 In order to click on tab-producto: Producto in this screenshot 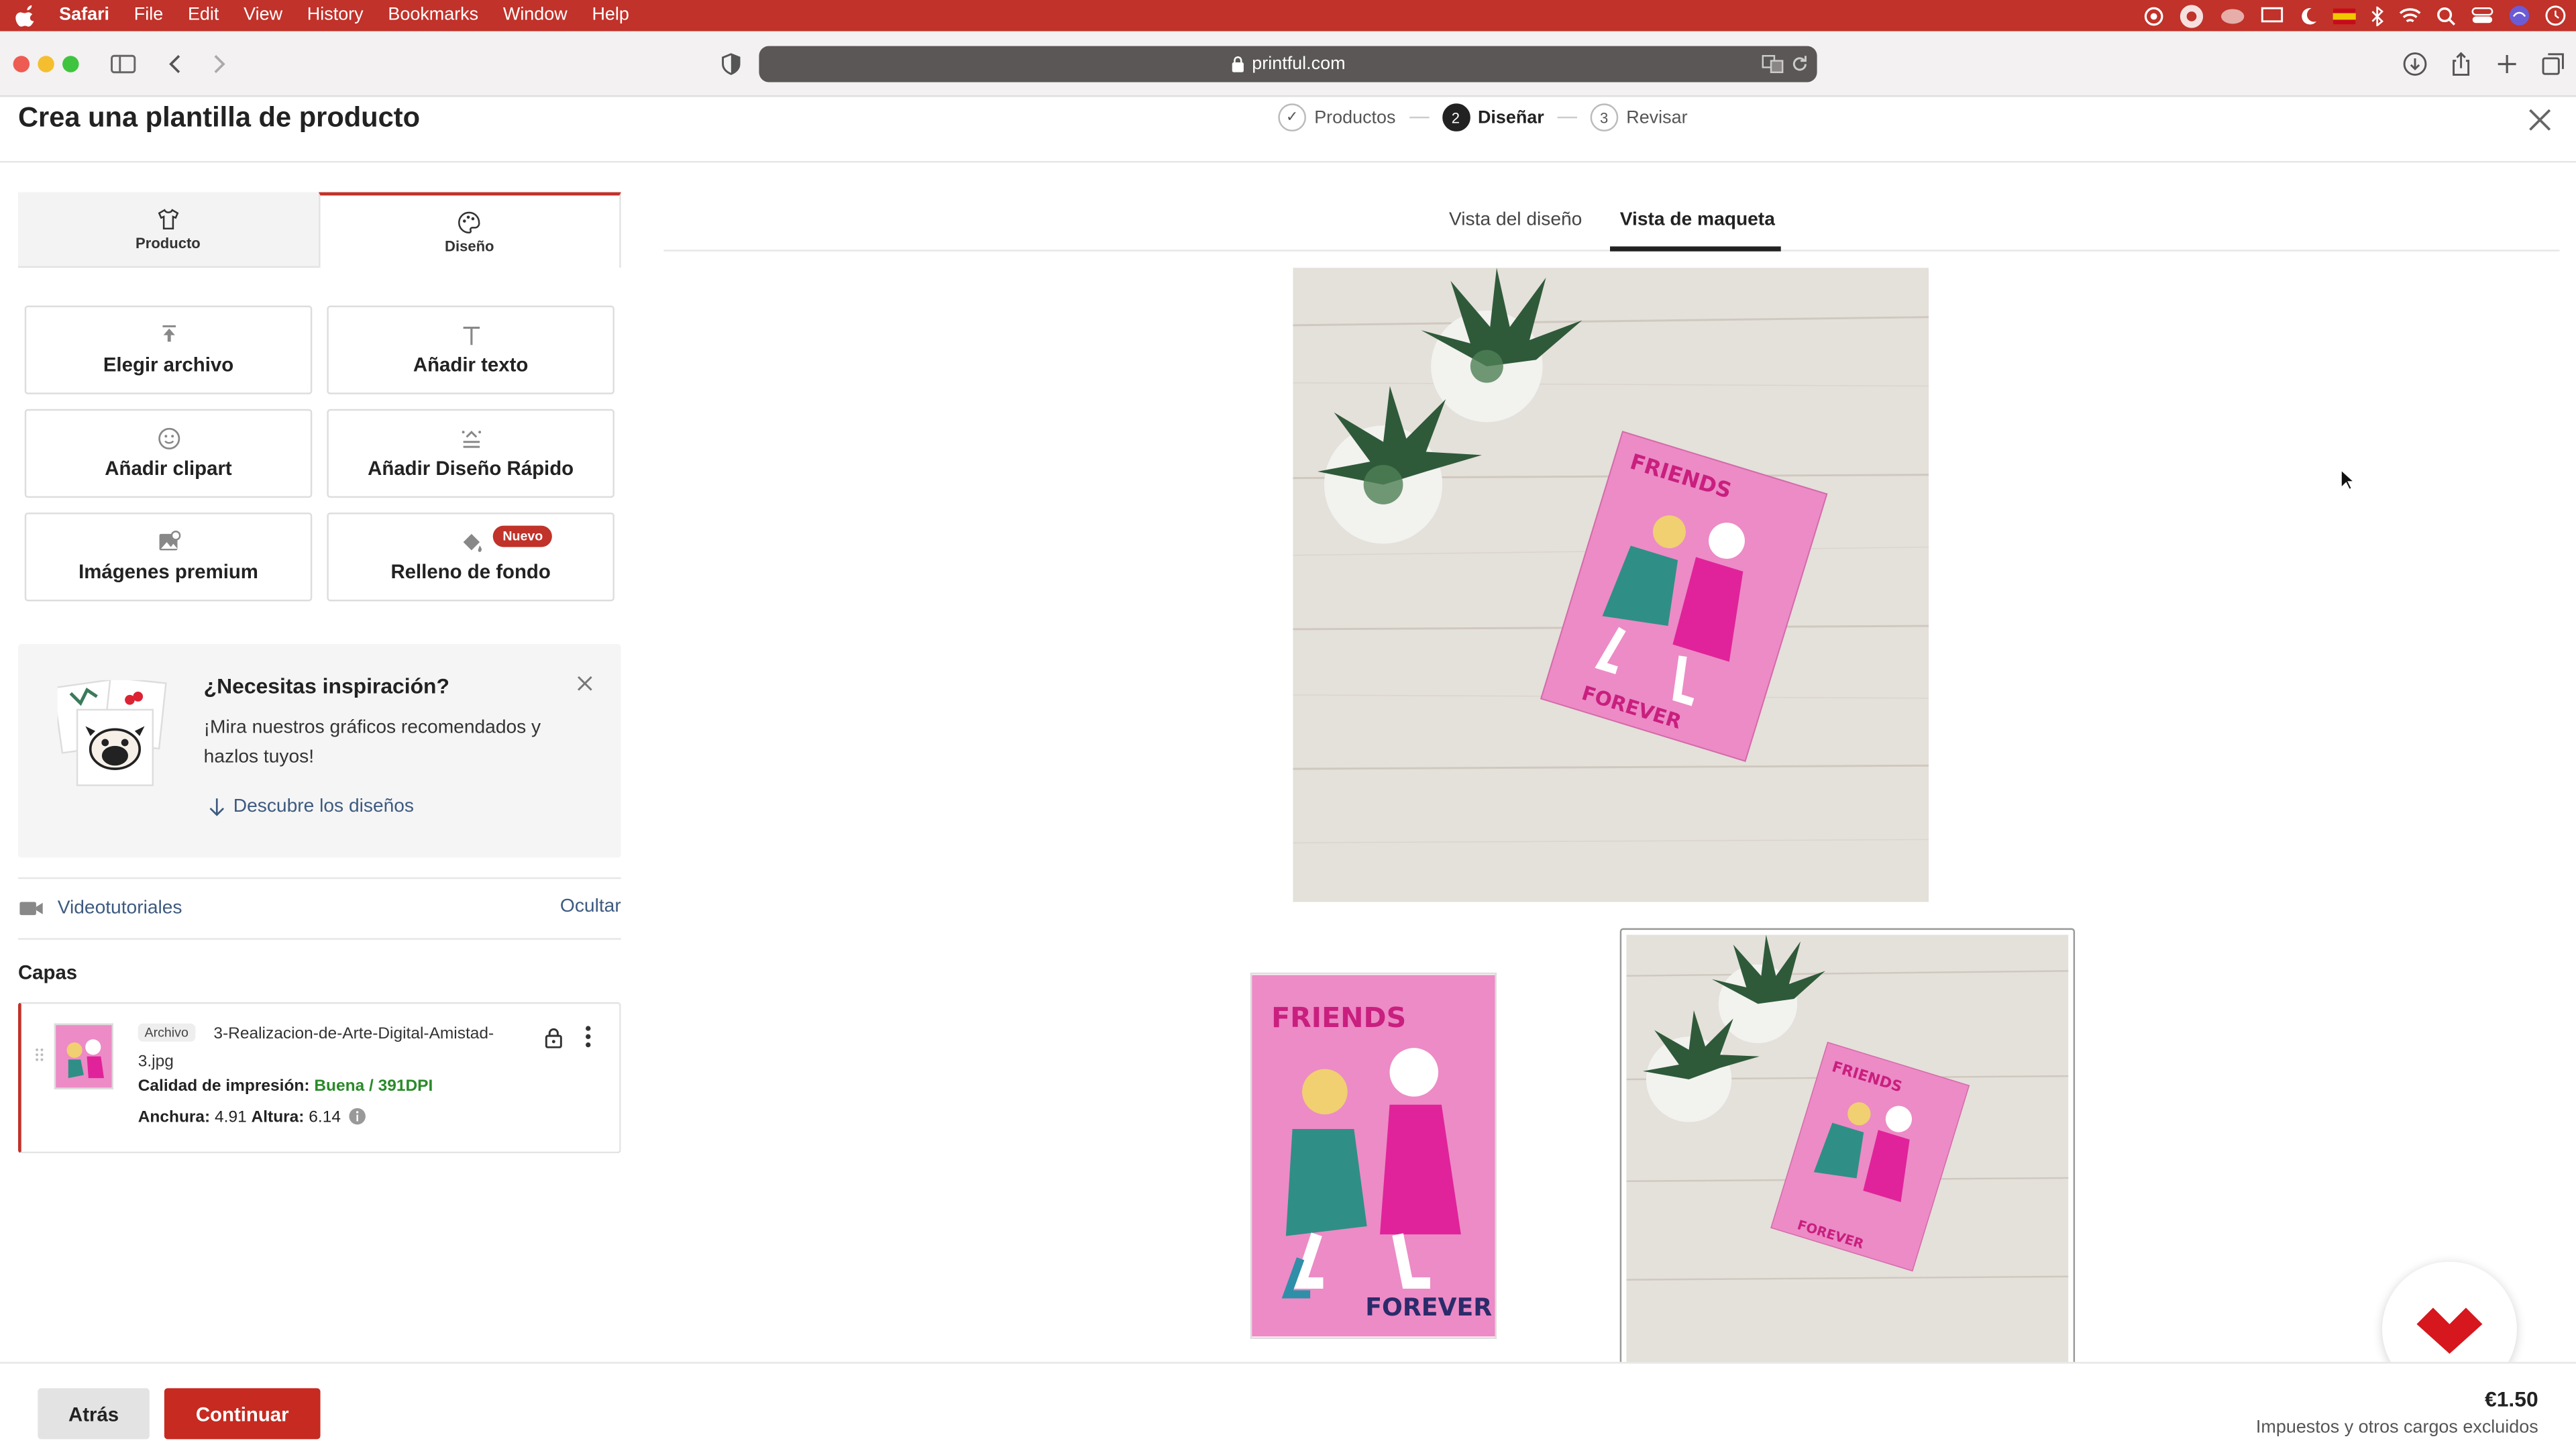, I will do `click(167, 230)`.